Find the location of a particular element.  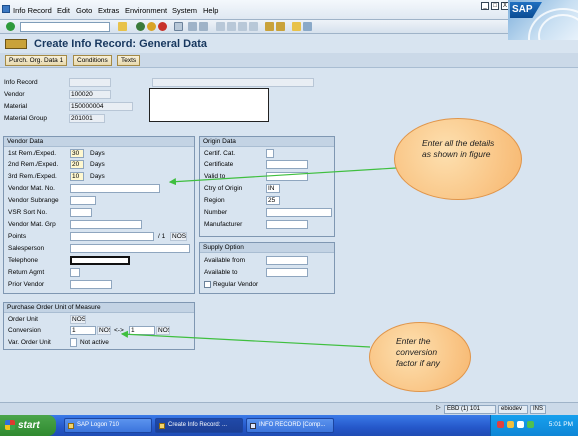

status-system: EBD (1) 101 is located at coordinates (470, 409).